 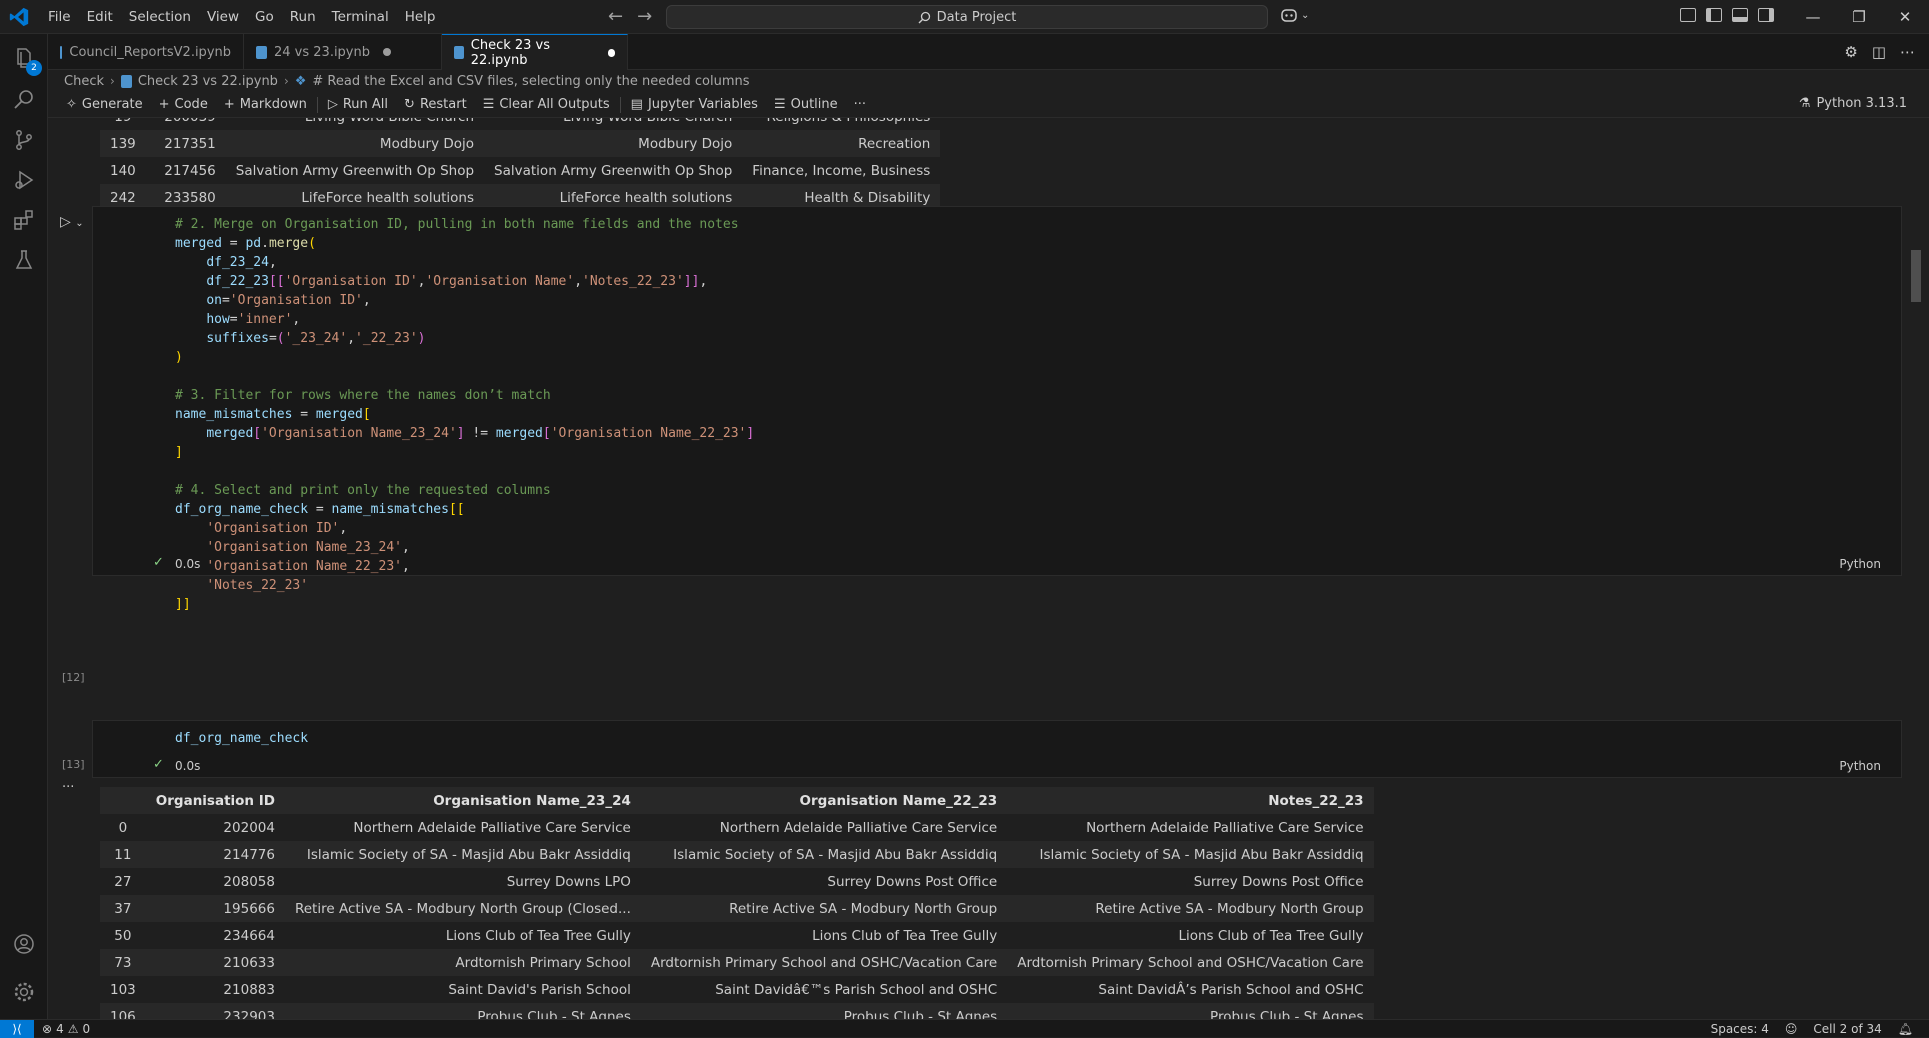 What do you see at coordinates (123, 827) in the screenshot?
I see `row-index: 0` at bounding box center [123, 827].